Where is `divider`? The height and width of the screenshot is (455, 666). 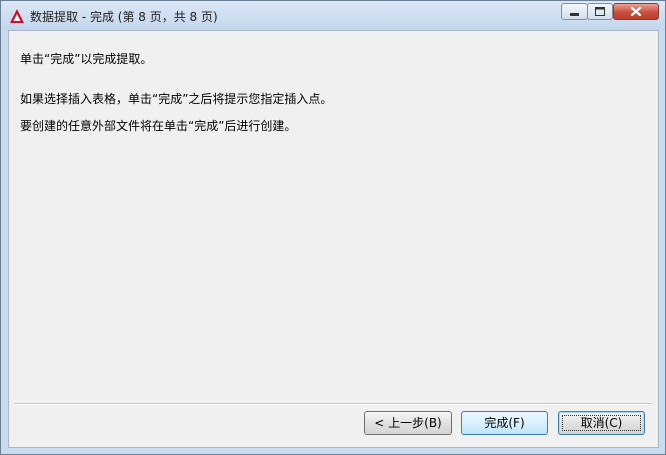 divider is located at coordinates (333, 404).